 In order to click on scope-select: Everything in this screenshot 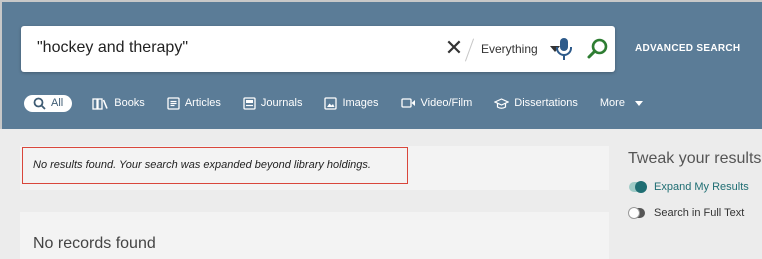, I will do `click(520, 49)`.